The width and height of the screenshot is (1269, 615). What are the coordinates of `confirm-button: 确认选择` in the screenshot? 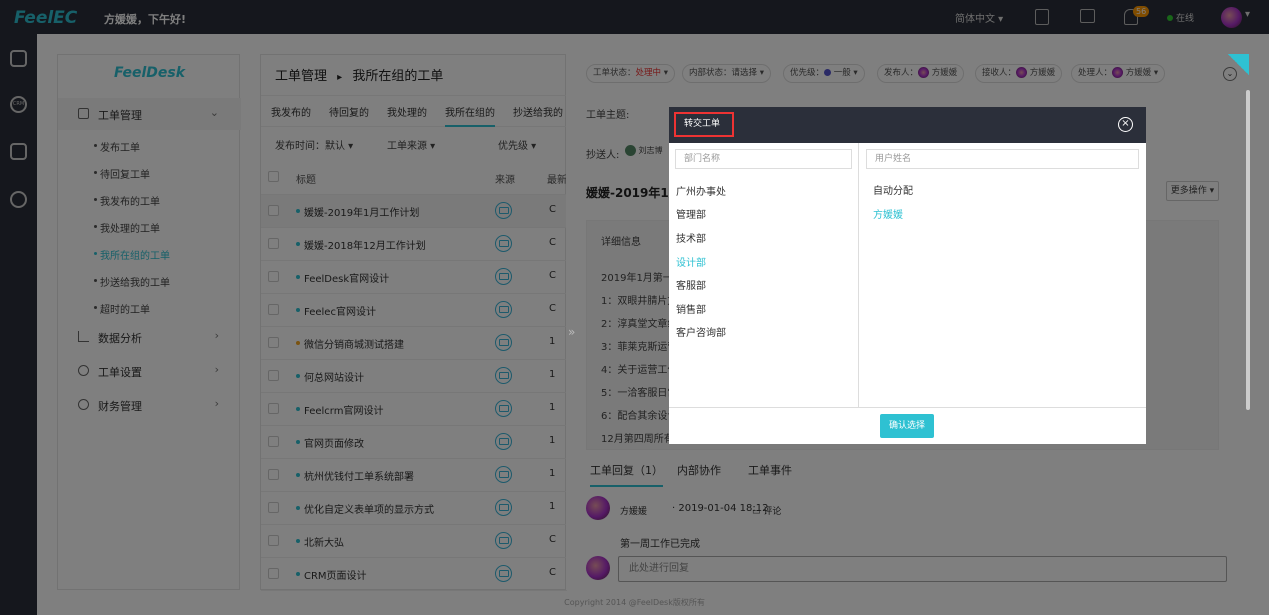 It's located at (907, 426).